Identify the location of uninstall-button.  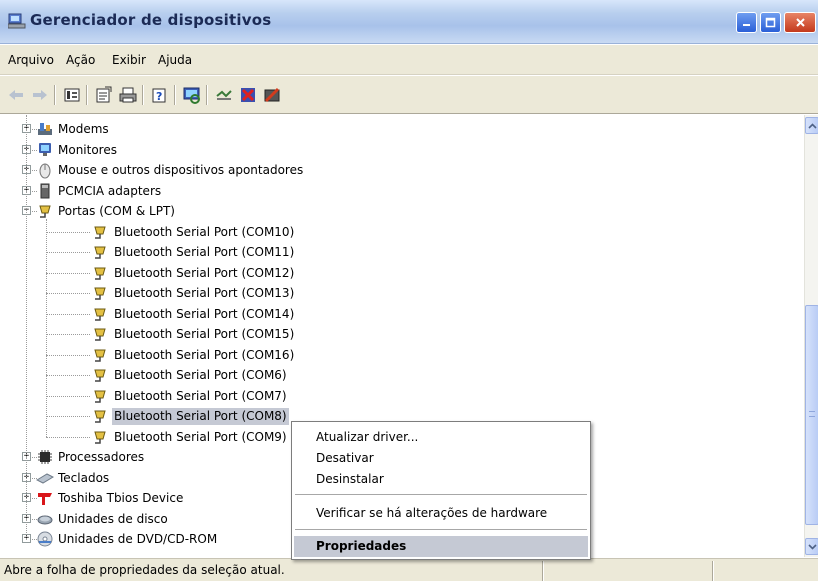
(248, 95).